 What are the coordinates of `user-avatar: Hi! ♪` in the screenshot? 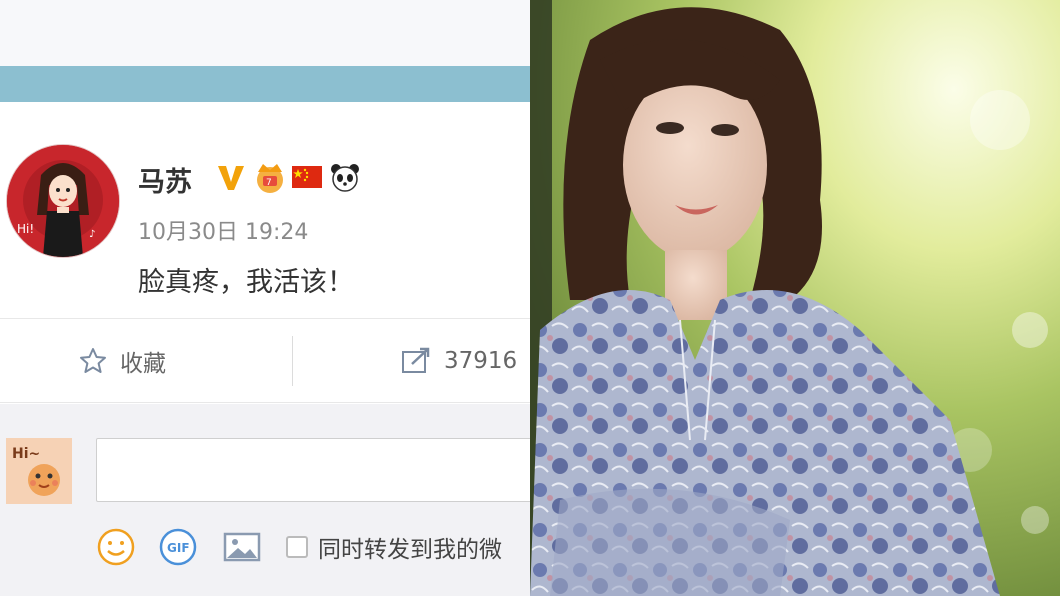 It's located at (63, 201).